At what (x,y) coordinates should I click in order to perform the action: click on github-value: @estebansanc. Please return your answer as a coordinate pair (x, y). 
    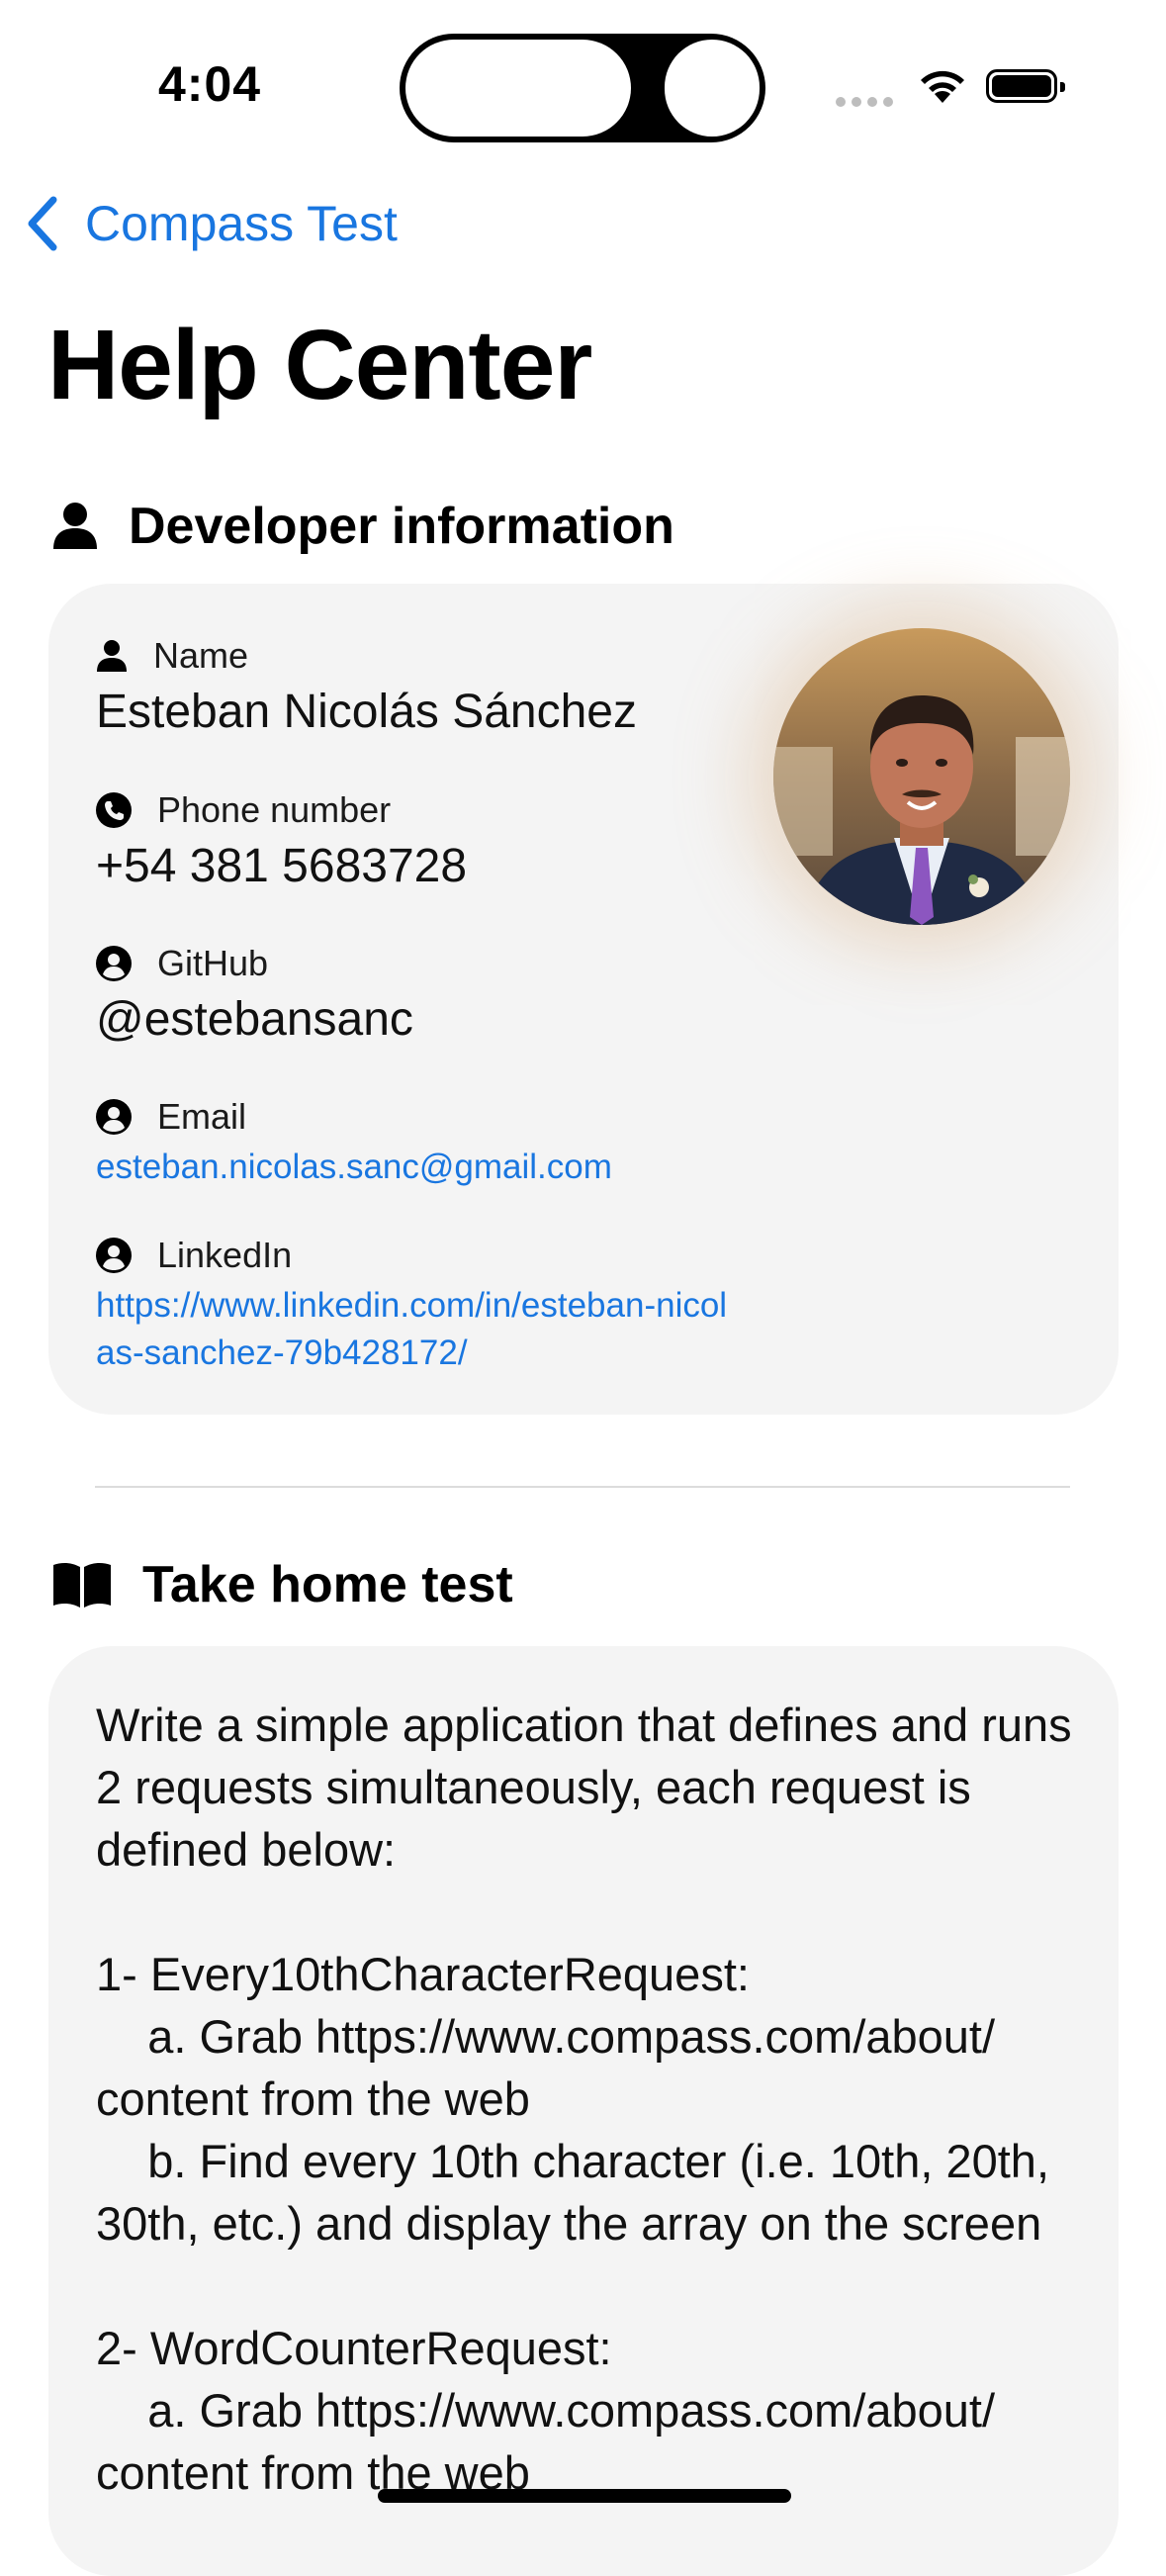
    Looking at the image, I should click on (255, 1020).